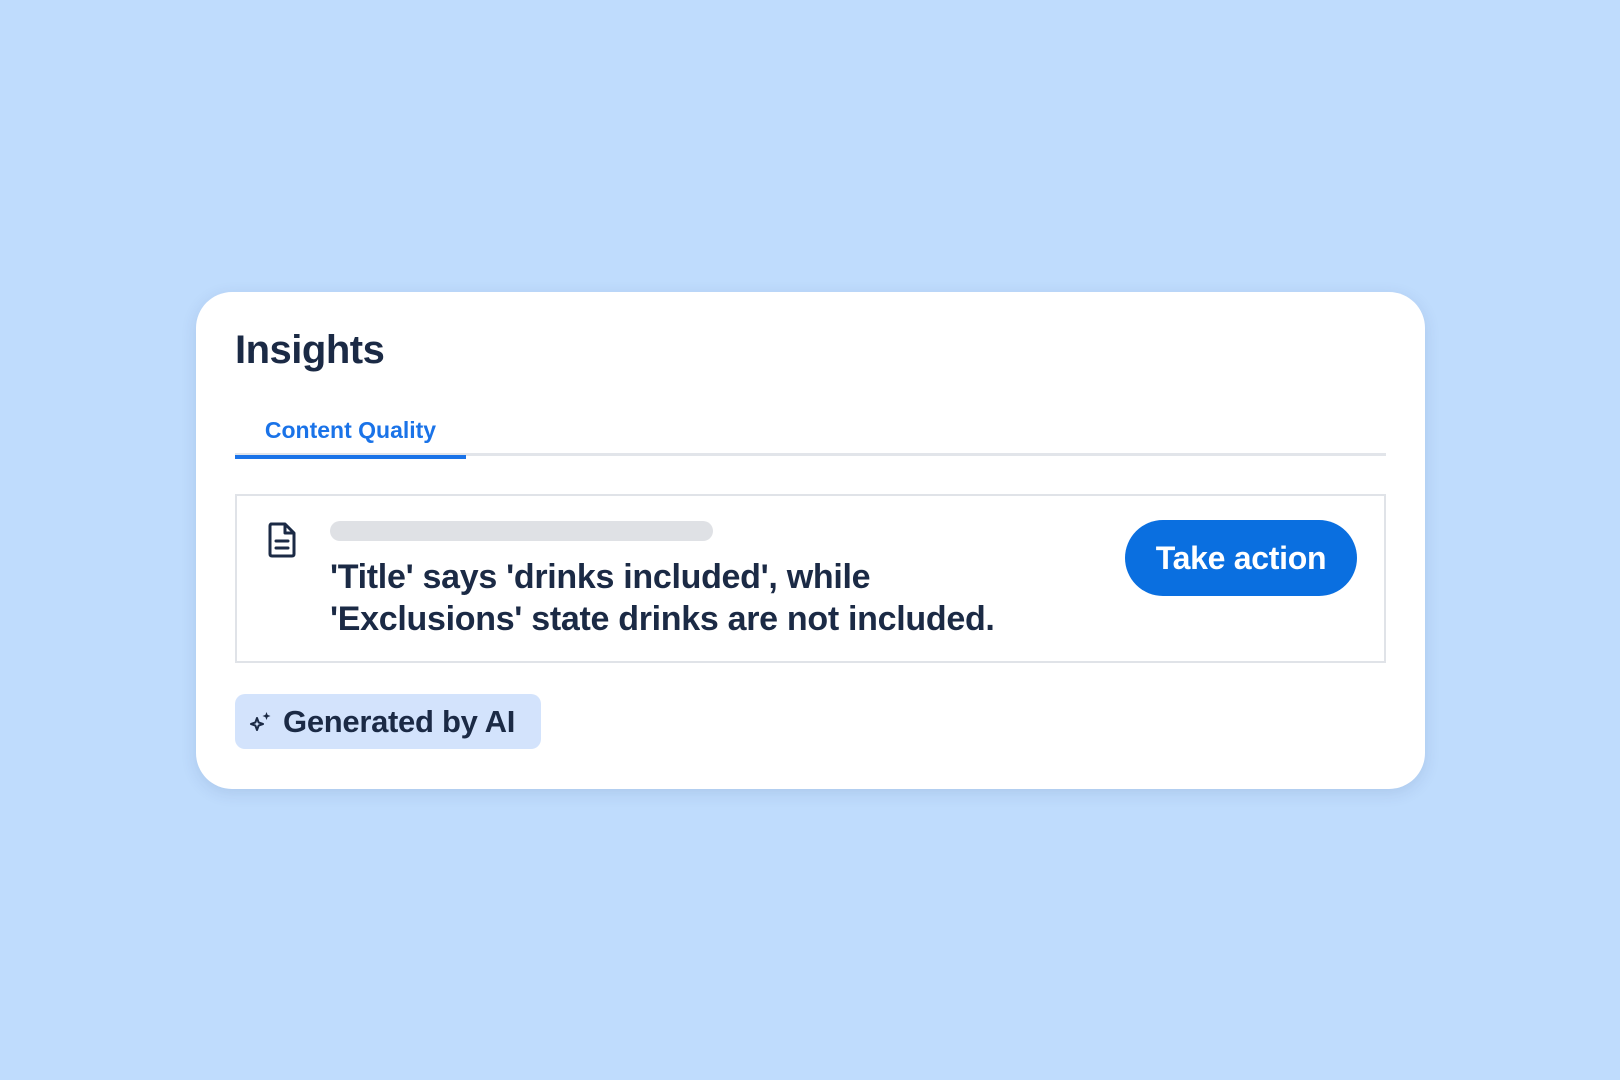 The width and height of the screenshot is (1620, 1080). Describe the element at coordinates (310, 350) in the screenshot. I see `page-title: Insights` at that location.